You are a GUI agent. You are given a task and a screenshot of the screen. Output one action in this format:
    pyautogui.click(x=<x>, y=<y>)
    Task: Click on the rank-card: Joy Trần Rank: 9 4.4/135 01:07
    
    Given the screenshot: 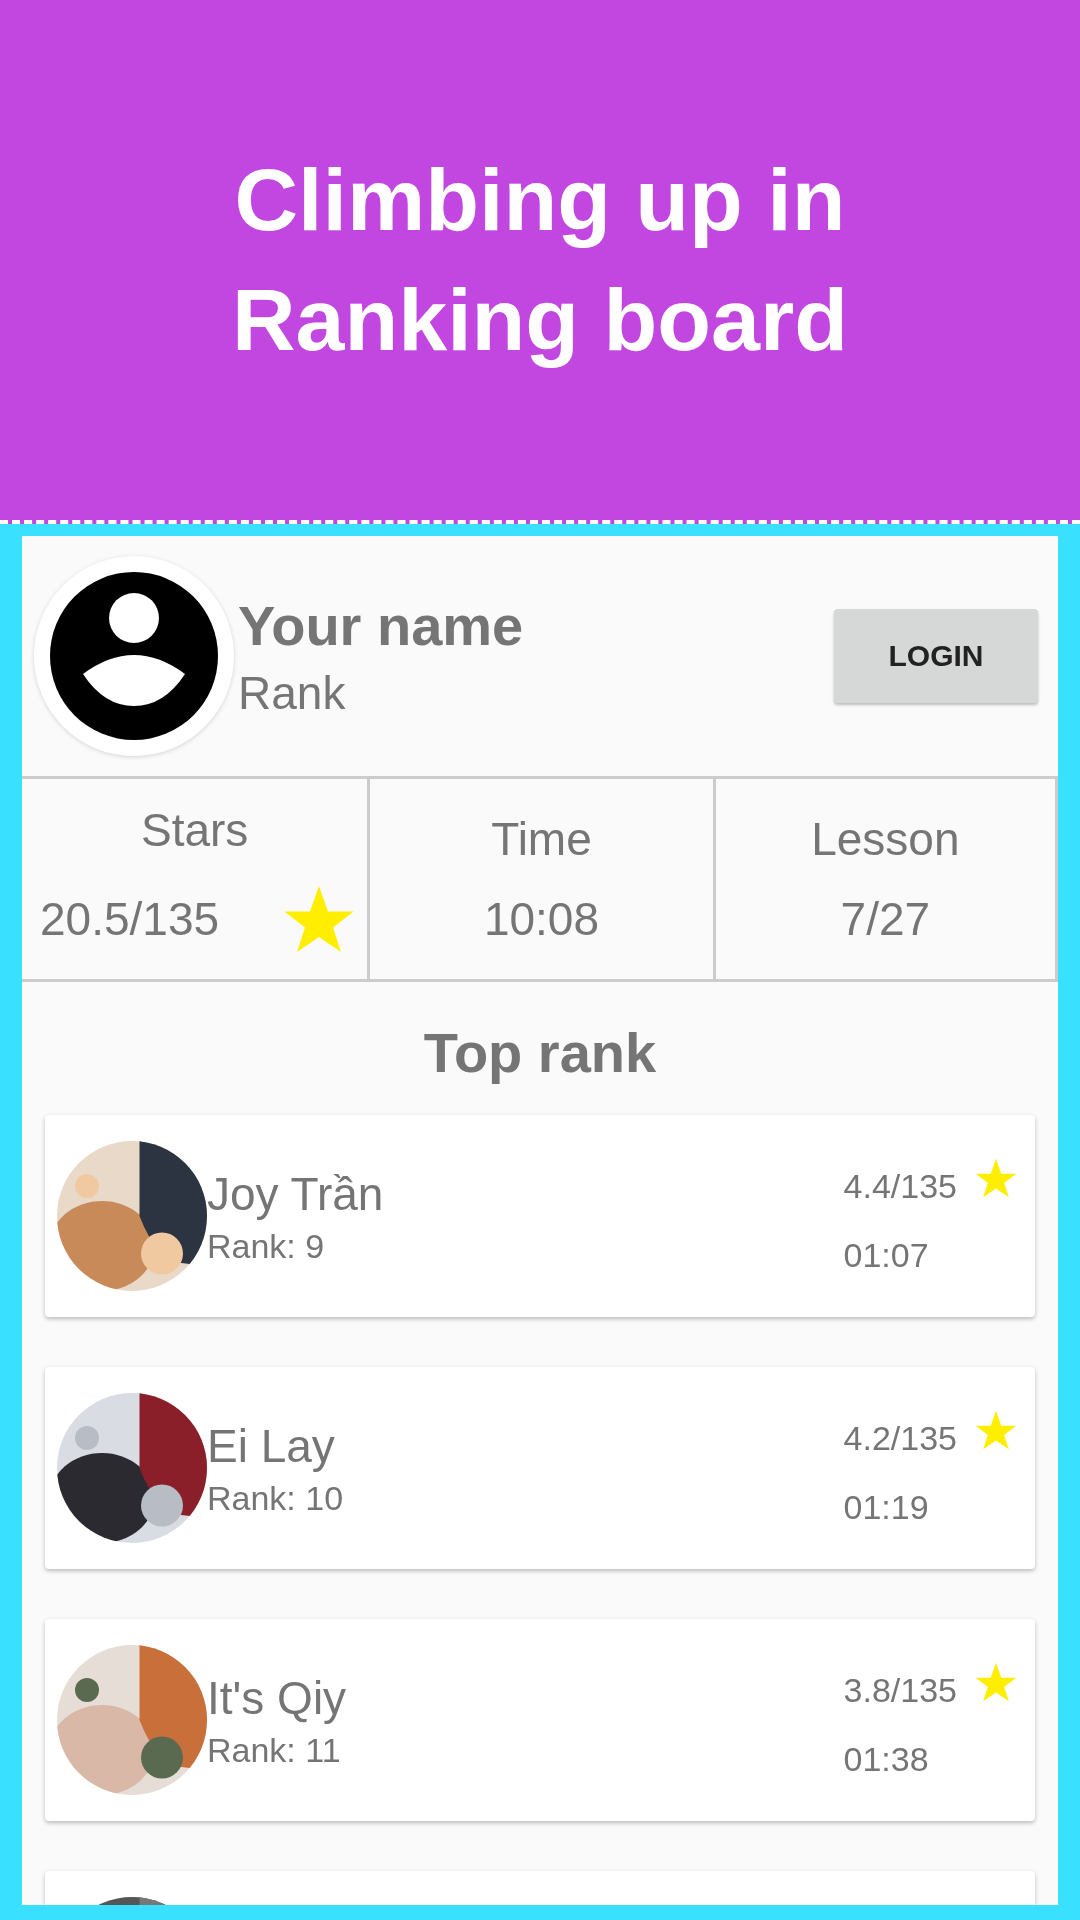 What is the action you would take?
    pyautogui.click(x=540, y=1216)
    